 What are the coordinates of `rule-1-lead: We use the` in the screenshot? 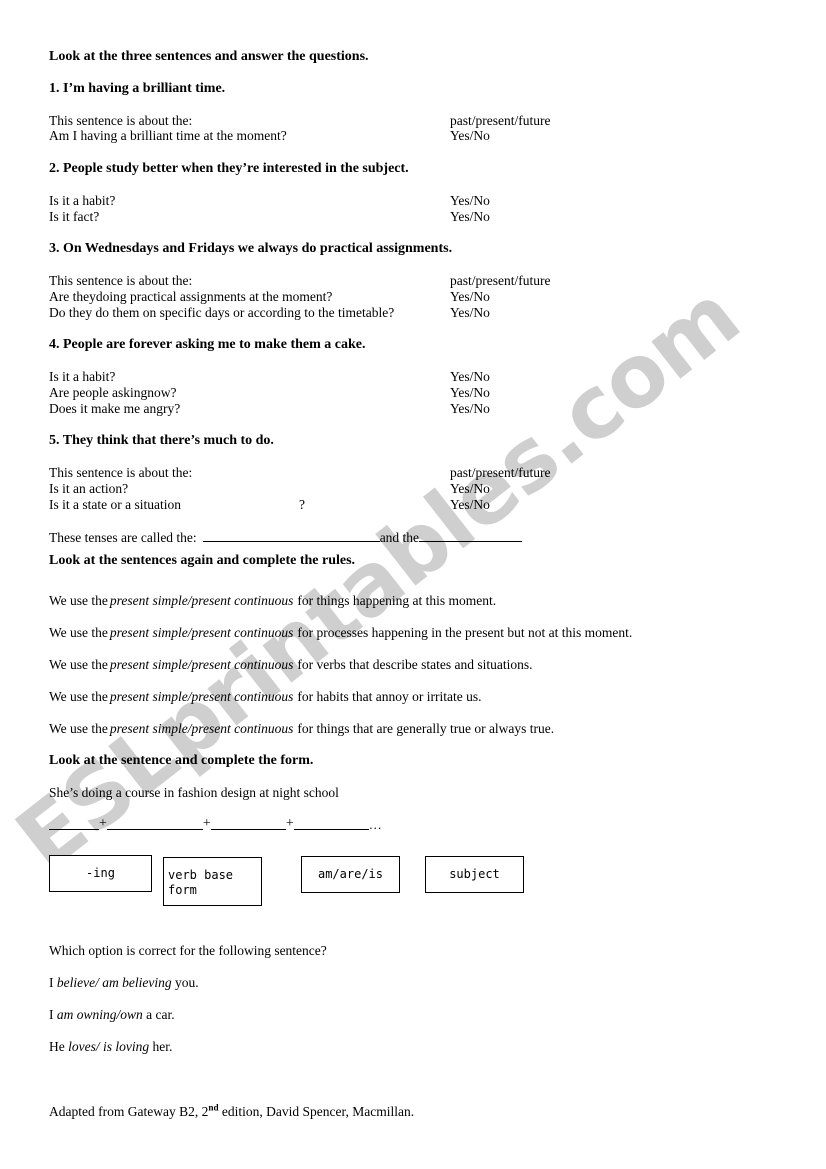 It's located at (78, 600).